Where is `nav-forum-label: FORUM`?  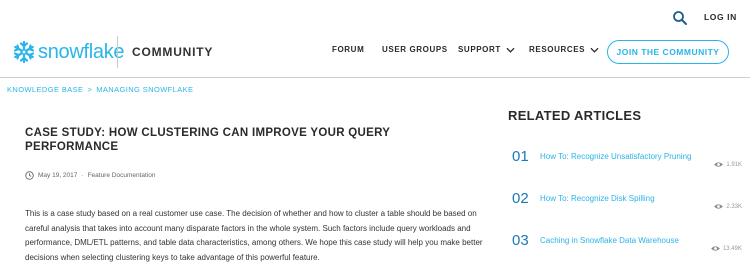
nav-forum-label: FORUM is located at coordinates (348, 49).